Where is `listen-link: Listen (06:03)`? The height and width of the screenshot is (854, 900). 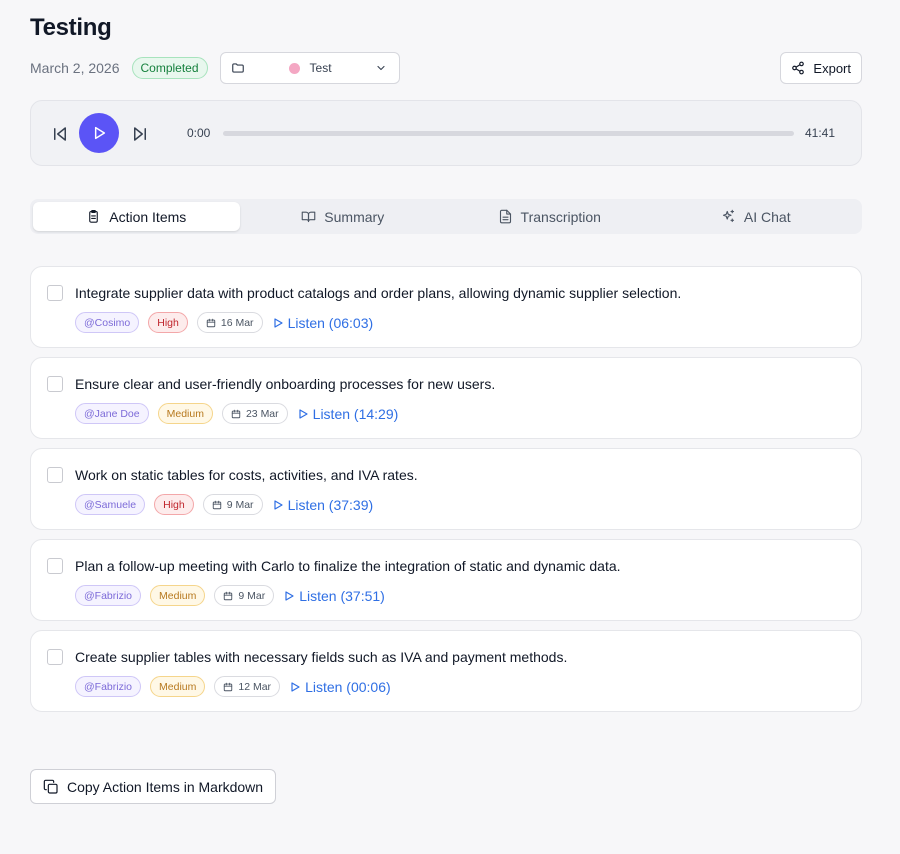 listen-link: Listen (06:03) is located at coordinates (323, 322).